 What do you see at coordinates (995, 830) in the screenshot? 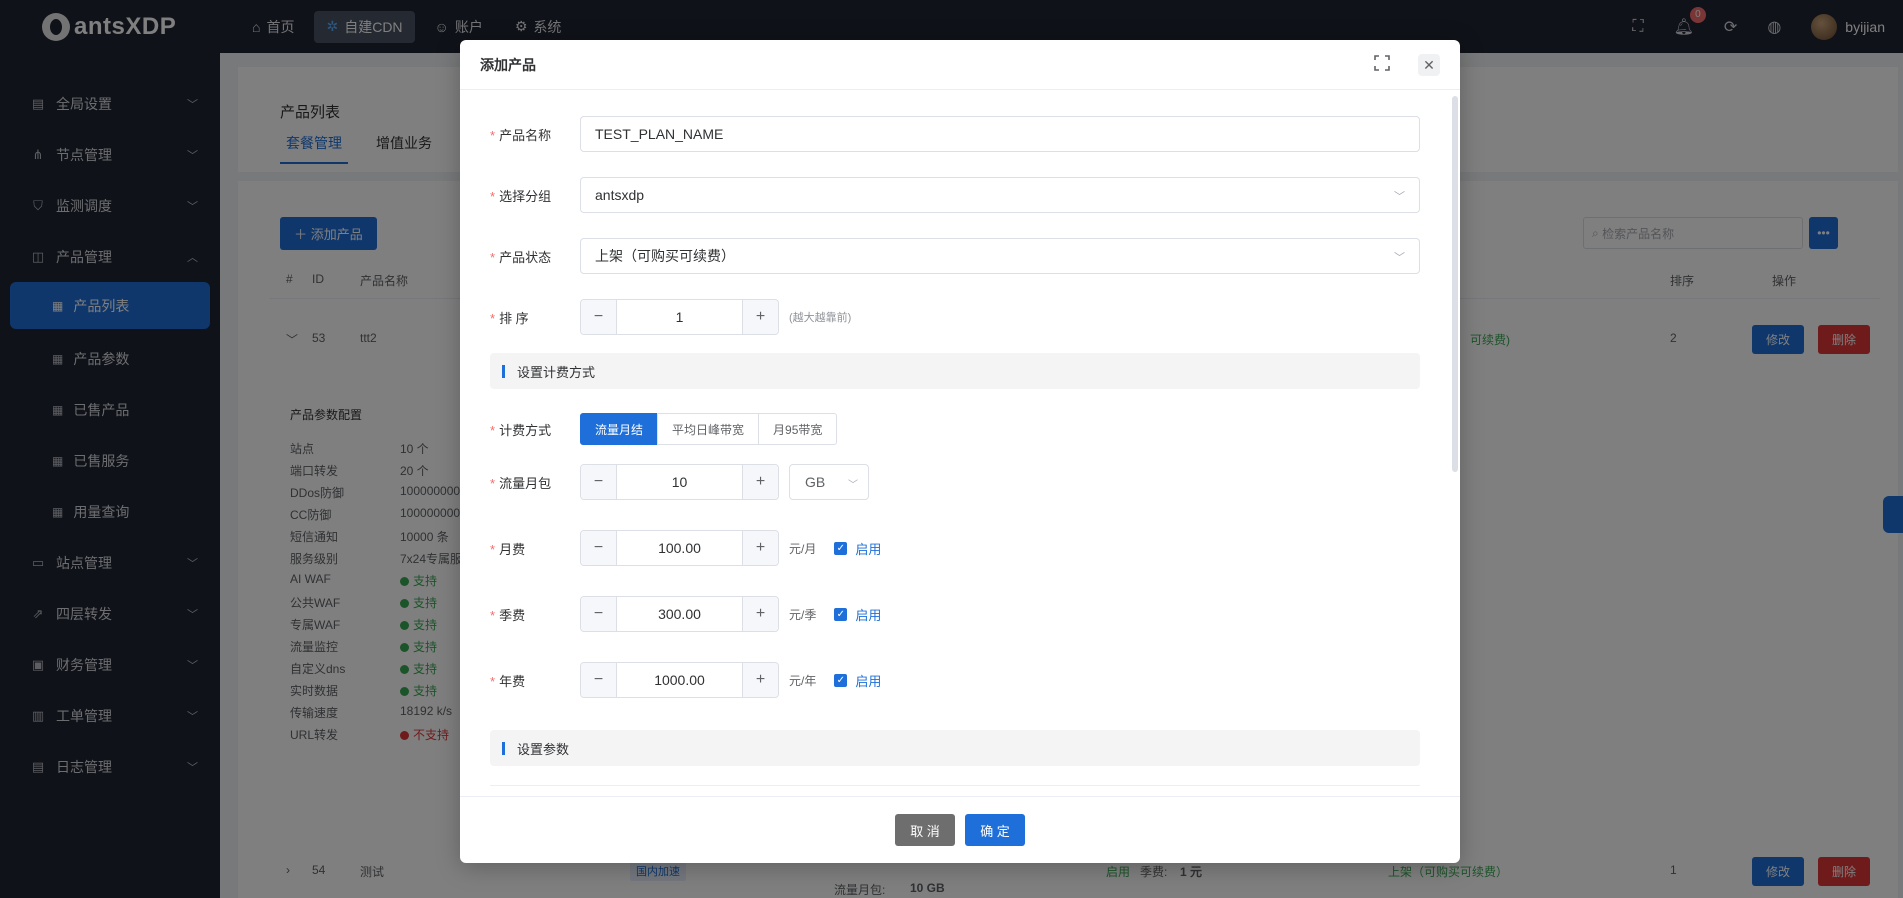
I see `confirm-button: 确 定` at bounding box center [995, 830].